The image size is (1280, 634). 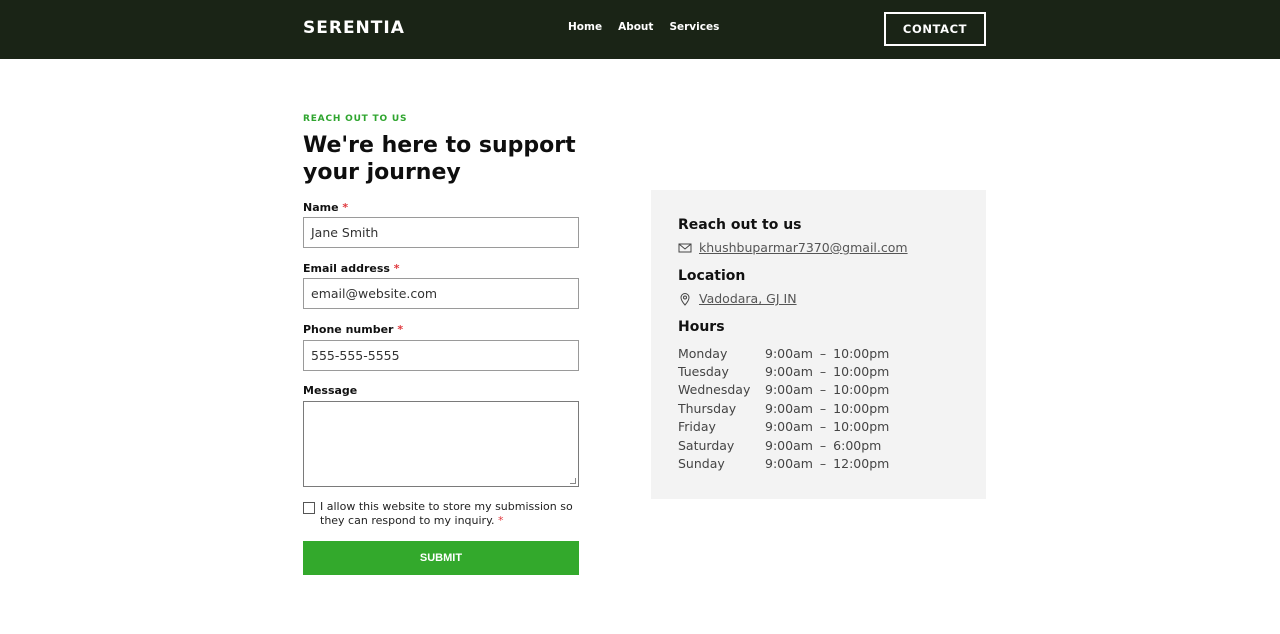 What do you see at coordinates (857, 445) in the screenshot?
I see `hours-close: 6:00pm` at bounding box center [857, 445].